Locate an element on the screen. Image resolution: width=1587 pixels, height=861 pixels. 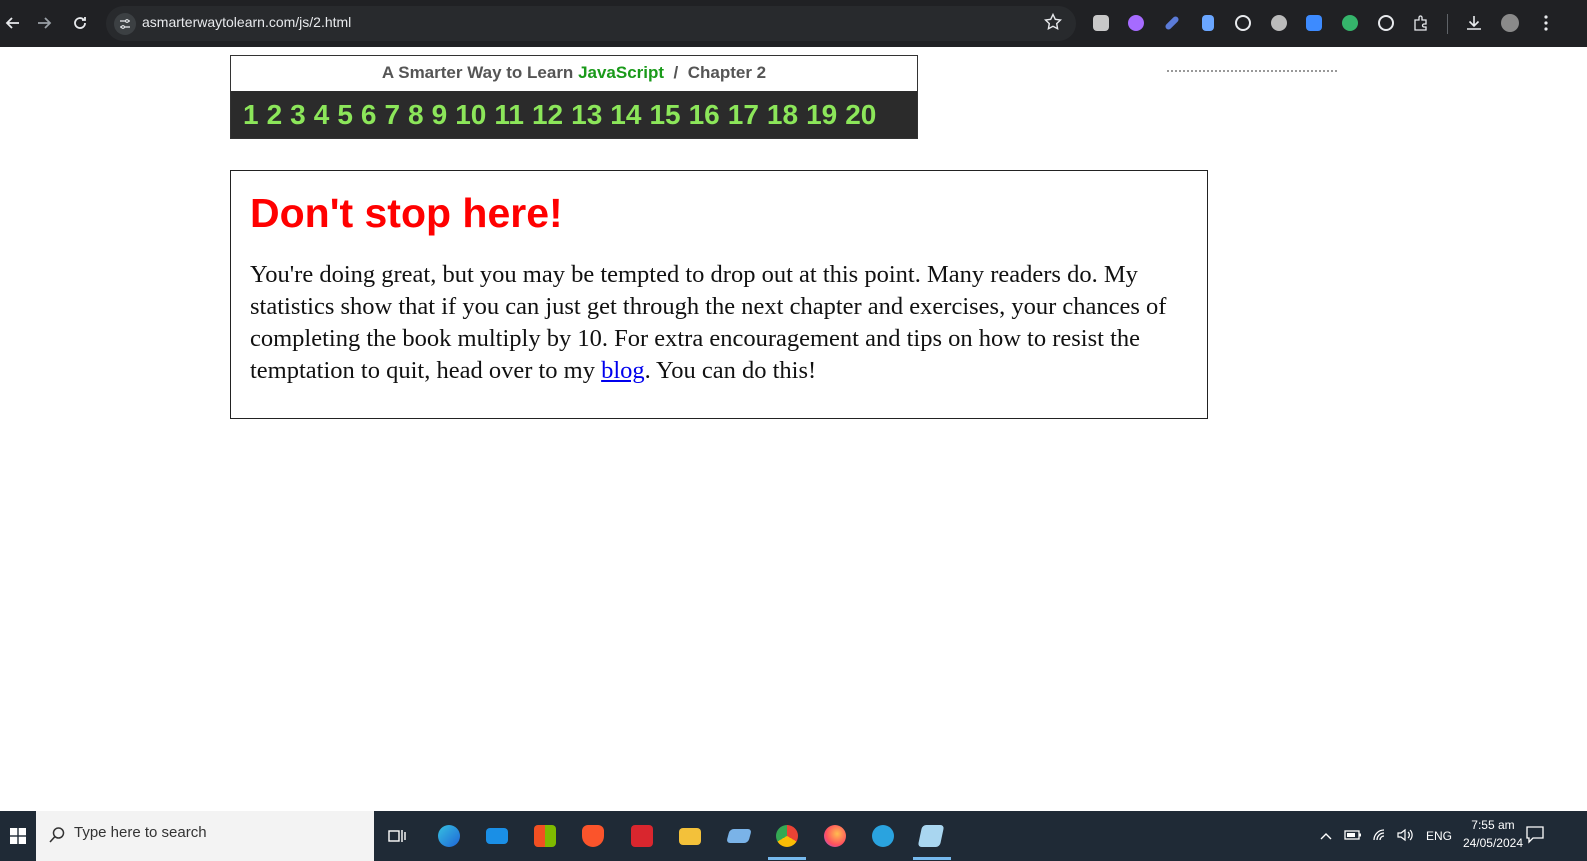
bookmark-star-icon is located at coordinates (1053, 24).